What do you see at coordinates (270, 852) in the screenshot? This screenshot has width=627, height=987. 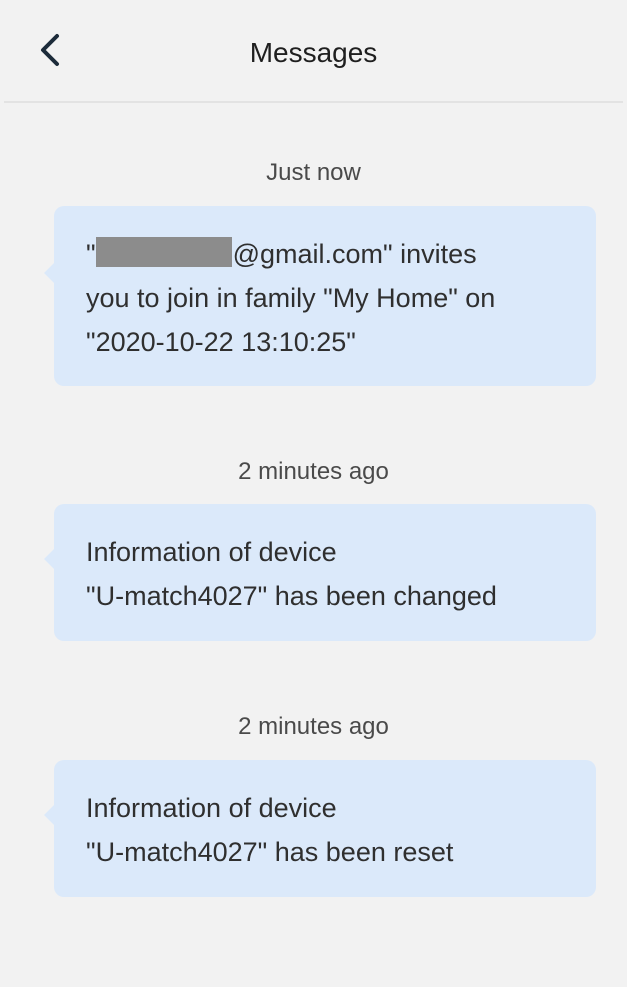 I see `message-text: "U-match4027" has been reset` at bounding box center [270, 852].